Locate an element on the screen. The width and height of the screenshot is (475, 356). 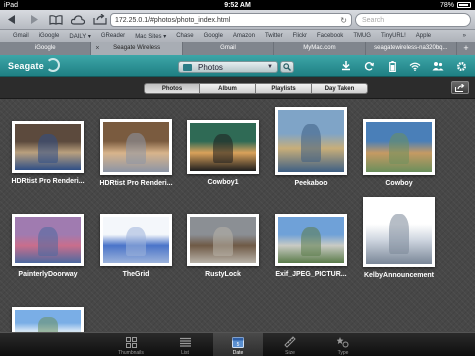
tab-label: MyMac.com is located at coordinates (319, 48).